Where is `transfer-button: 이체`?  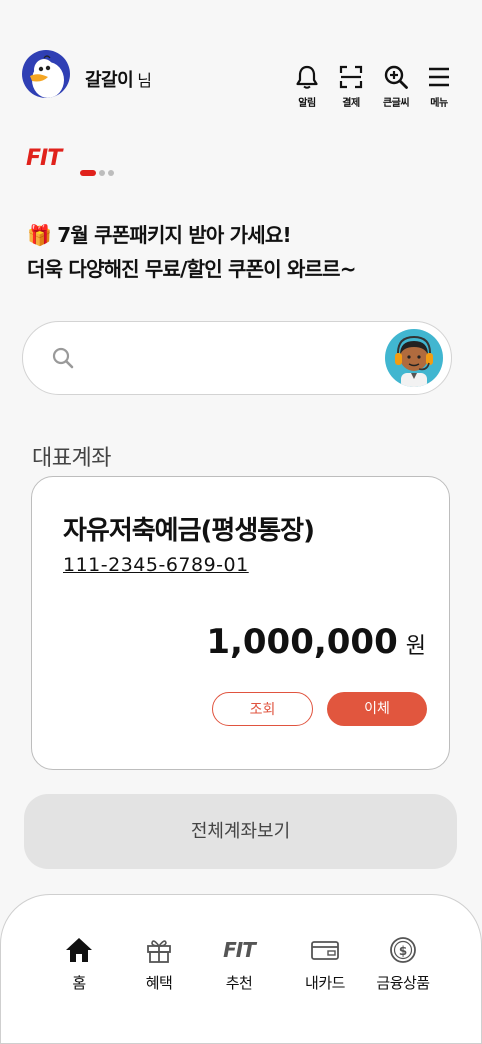
transfer-button: 이체 is located at coordinates (377, 709).